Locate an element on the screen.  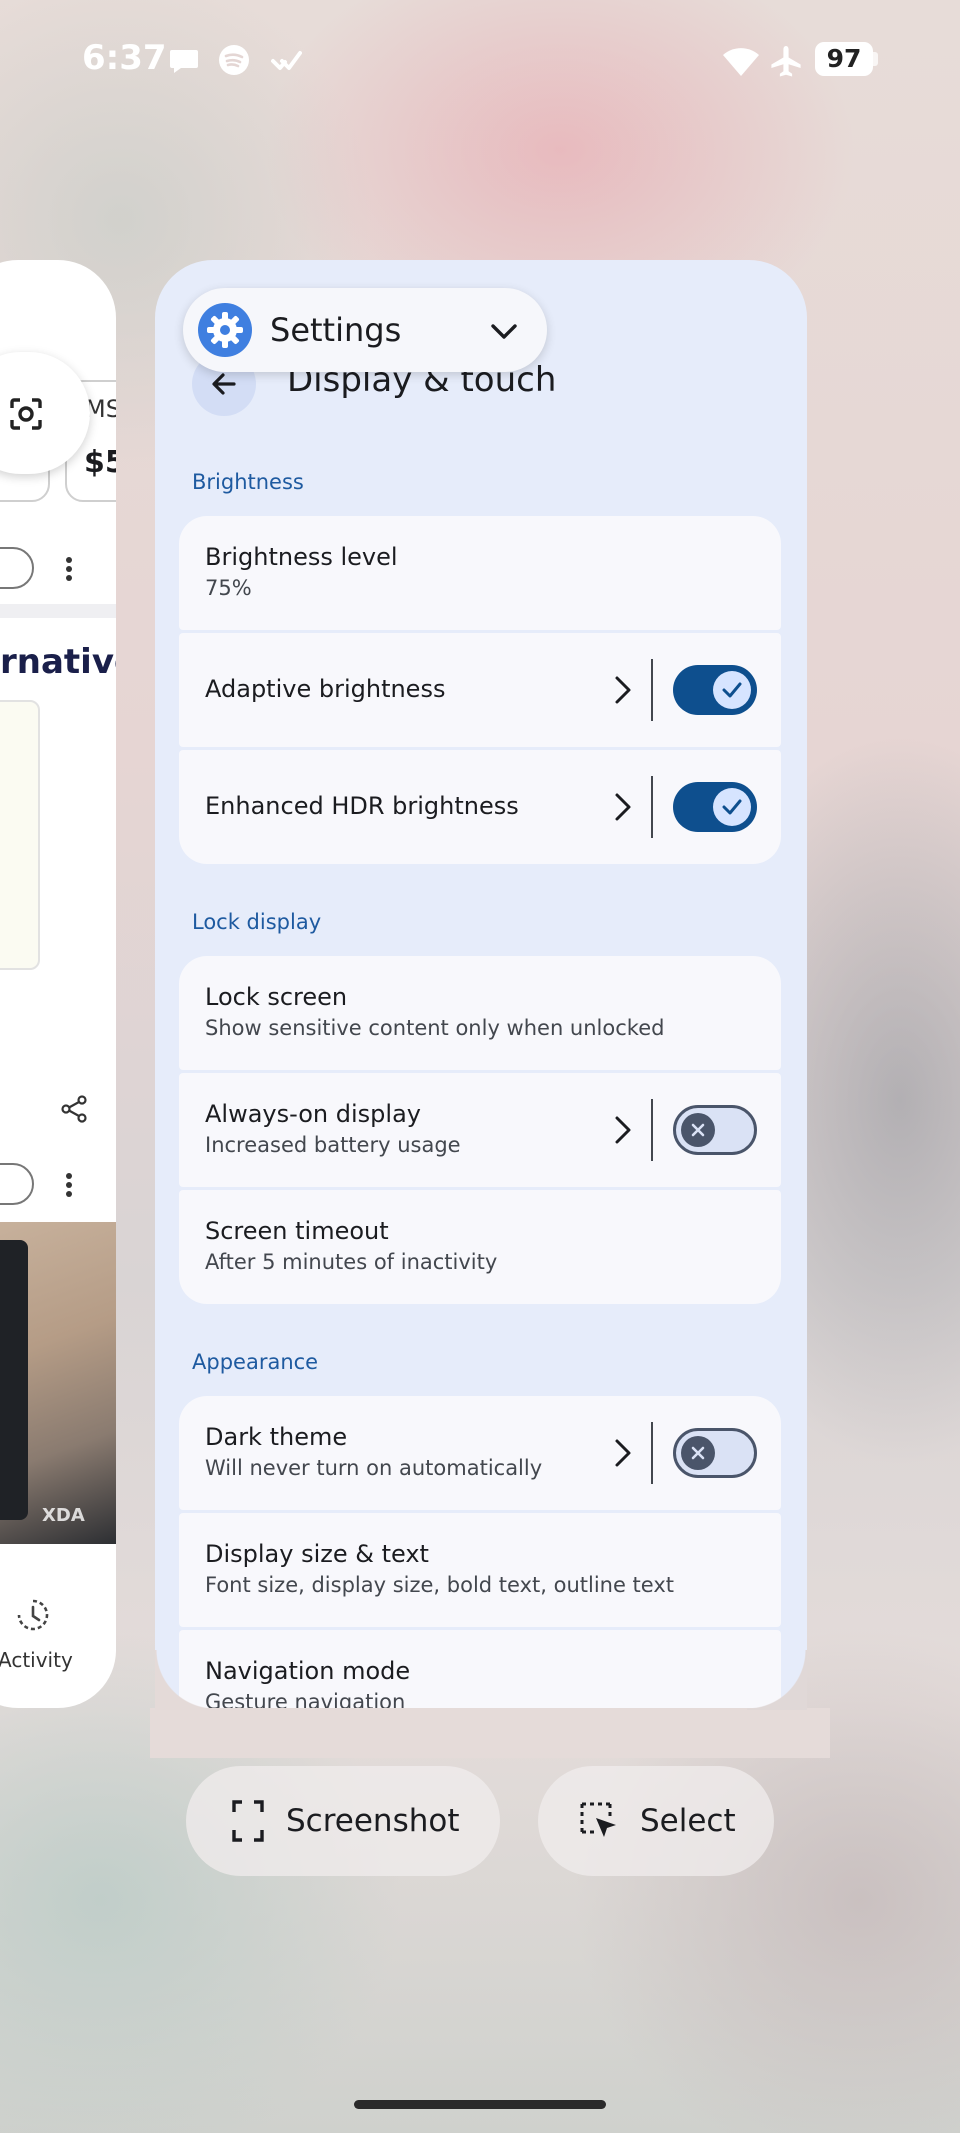
setting-title: Dark theme is located at coordinates (276, 1437).